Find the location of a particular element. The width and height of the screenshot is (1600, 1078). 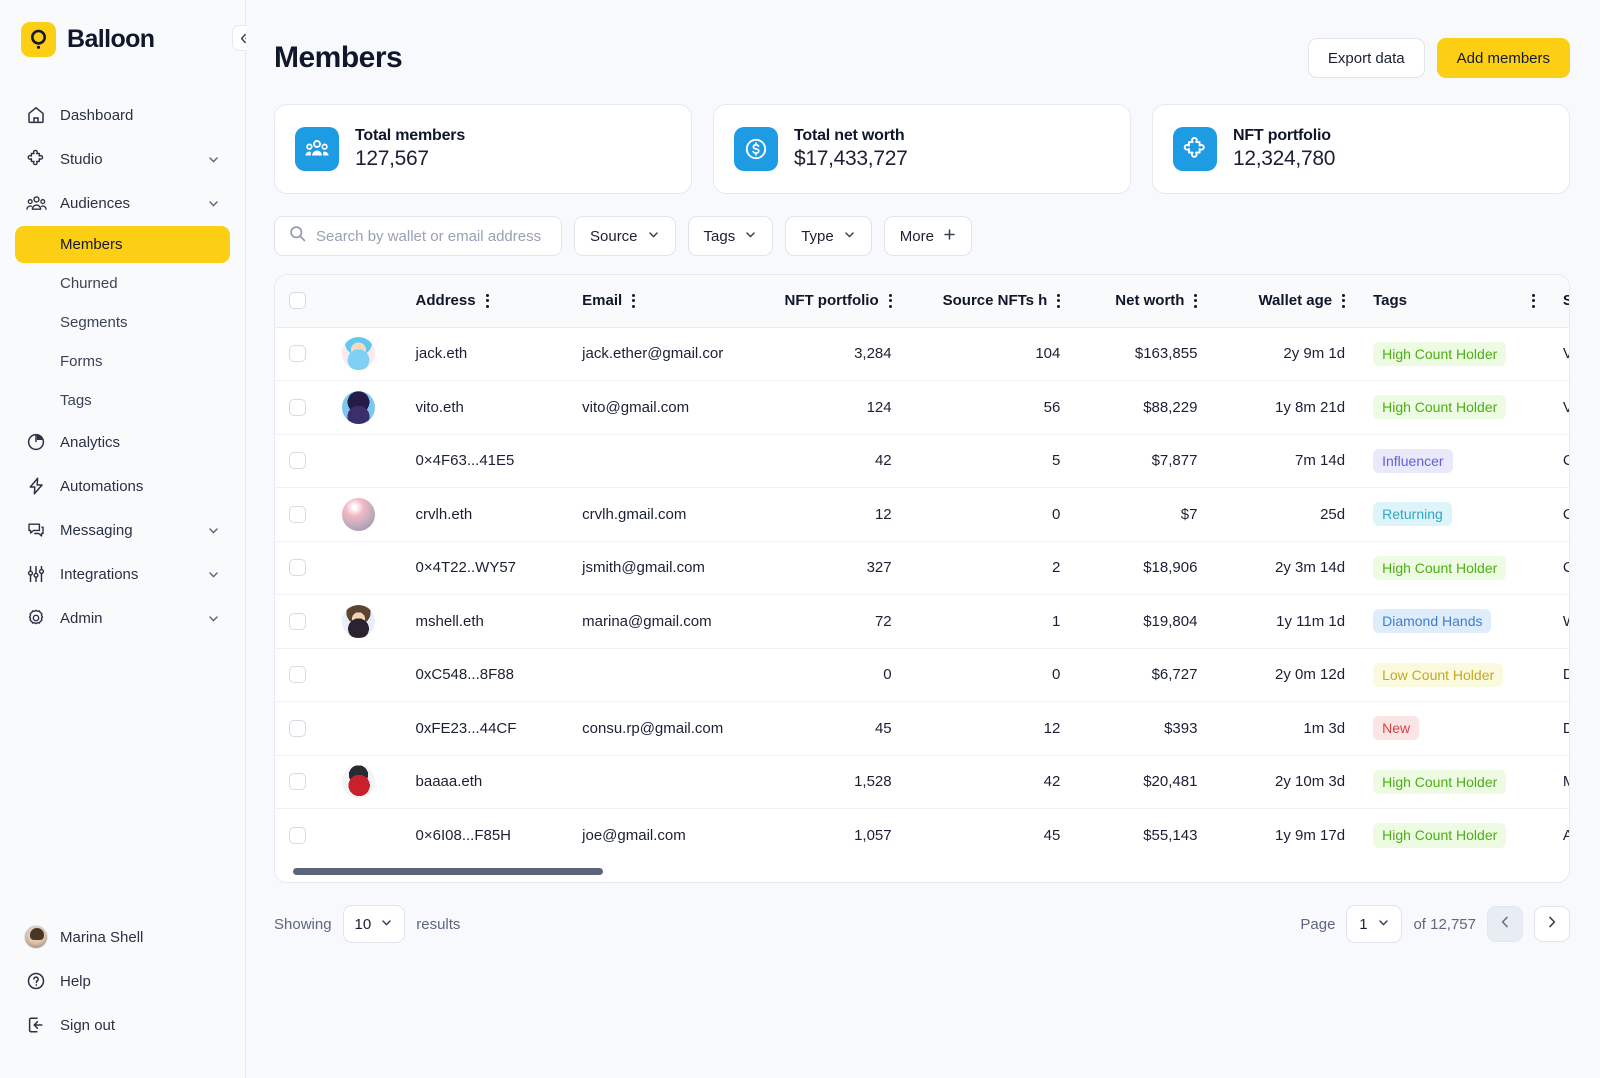

sidebar-item-help: Help is located at coordinates (122, 981).